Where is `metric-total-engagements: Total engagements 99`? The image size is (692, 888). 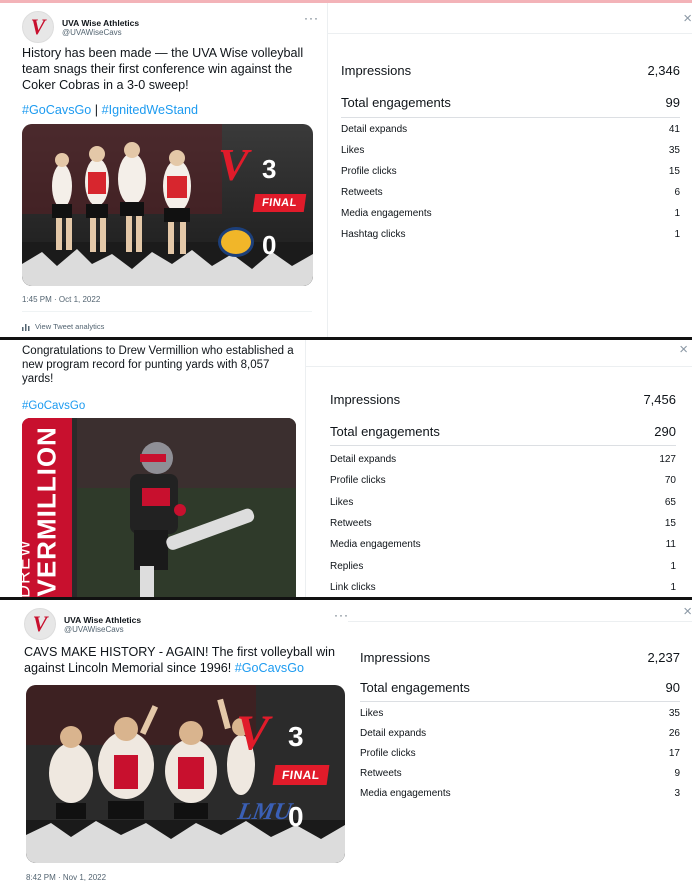
metric-total-engagements: Total engagements 99 is located at coordinates (510, 102).